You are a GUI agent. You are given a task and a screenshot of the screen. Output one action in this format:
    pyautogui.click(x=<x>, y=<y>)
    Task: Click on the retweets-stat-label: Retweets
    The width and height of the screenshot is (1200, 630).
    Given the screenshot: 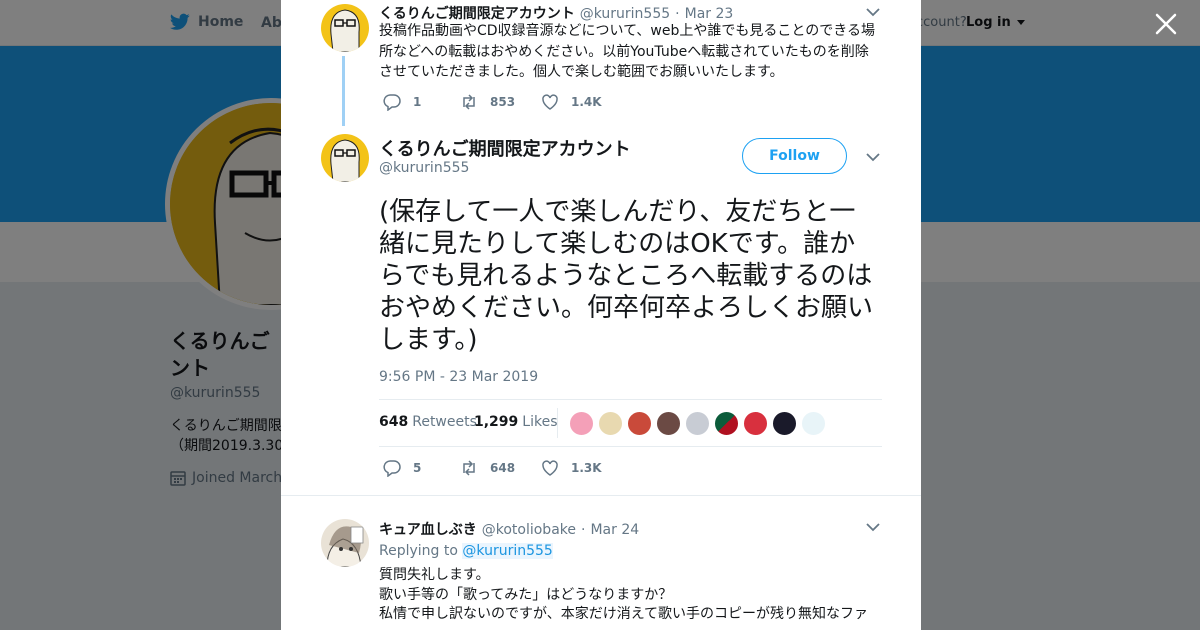 What is the action you would take?
    pyautogui.click(x=444, y=422)
    